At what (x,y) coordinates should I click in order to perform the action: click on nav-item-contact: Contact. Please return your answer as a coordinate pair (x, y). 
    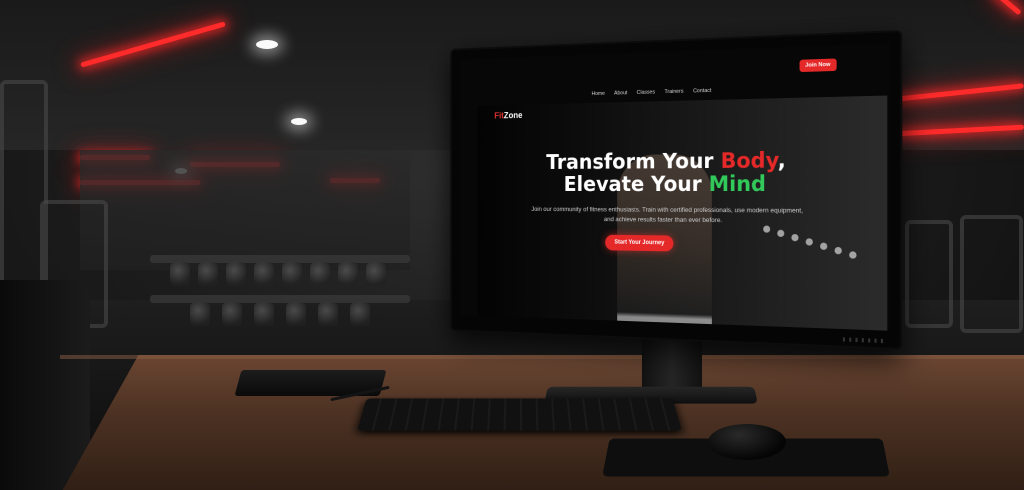
    Looking at the image, I should click on (702, 91).